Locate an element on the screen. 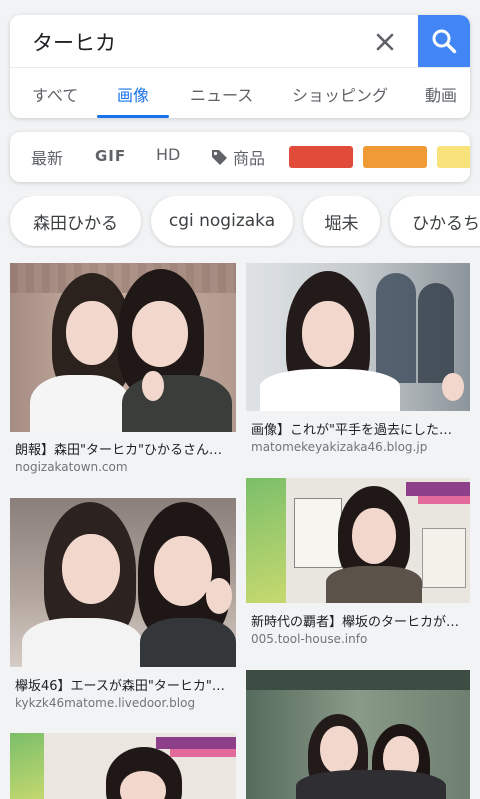  search-icon is located at coordinates (444, 41).